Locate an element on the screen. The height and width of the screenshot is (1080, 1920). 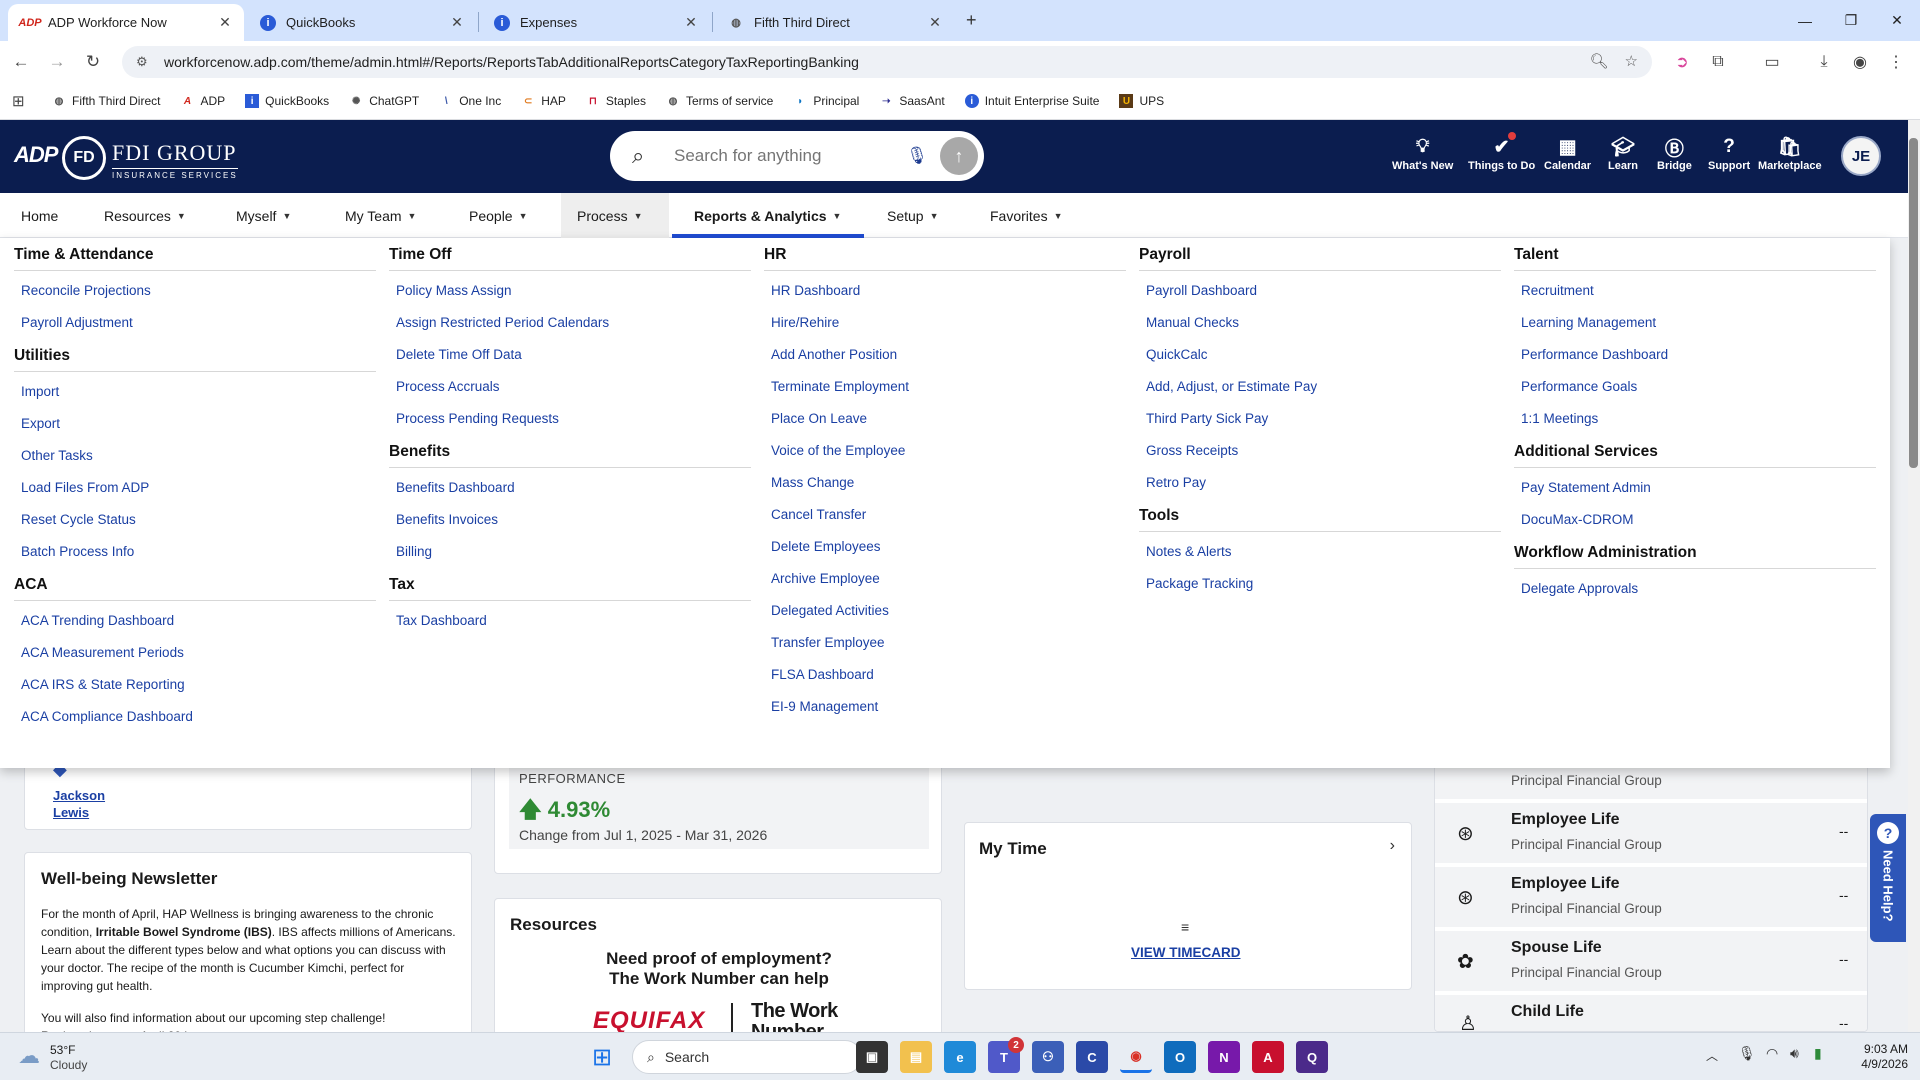
bookmark-one-inc: \ One Inc is located at coordinates (470, 101).